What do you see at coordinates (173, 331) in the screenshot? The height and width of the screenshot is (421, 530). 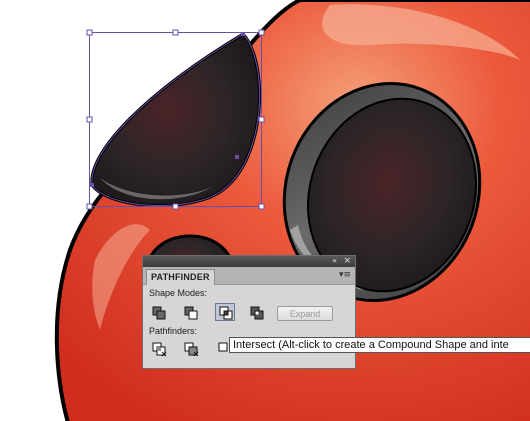 I see `pathfinders-label: Pathfinders:` at bounding box center [173, 331].